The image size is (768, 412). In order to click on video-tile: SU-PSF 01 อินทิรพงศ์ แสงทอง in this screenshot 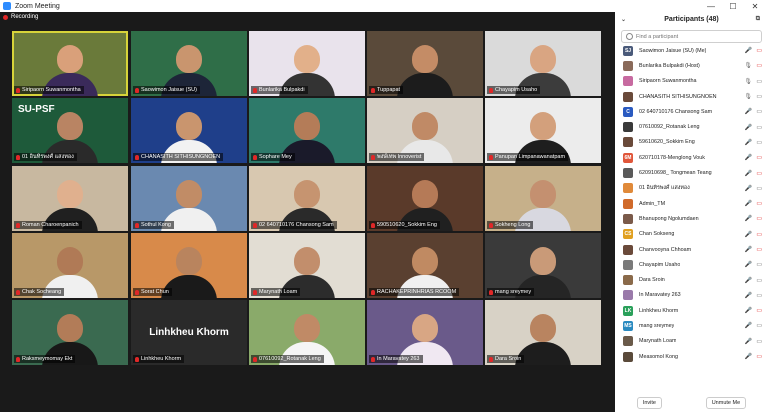, I will do `click(70, 130)`.